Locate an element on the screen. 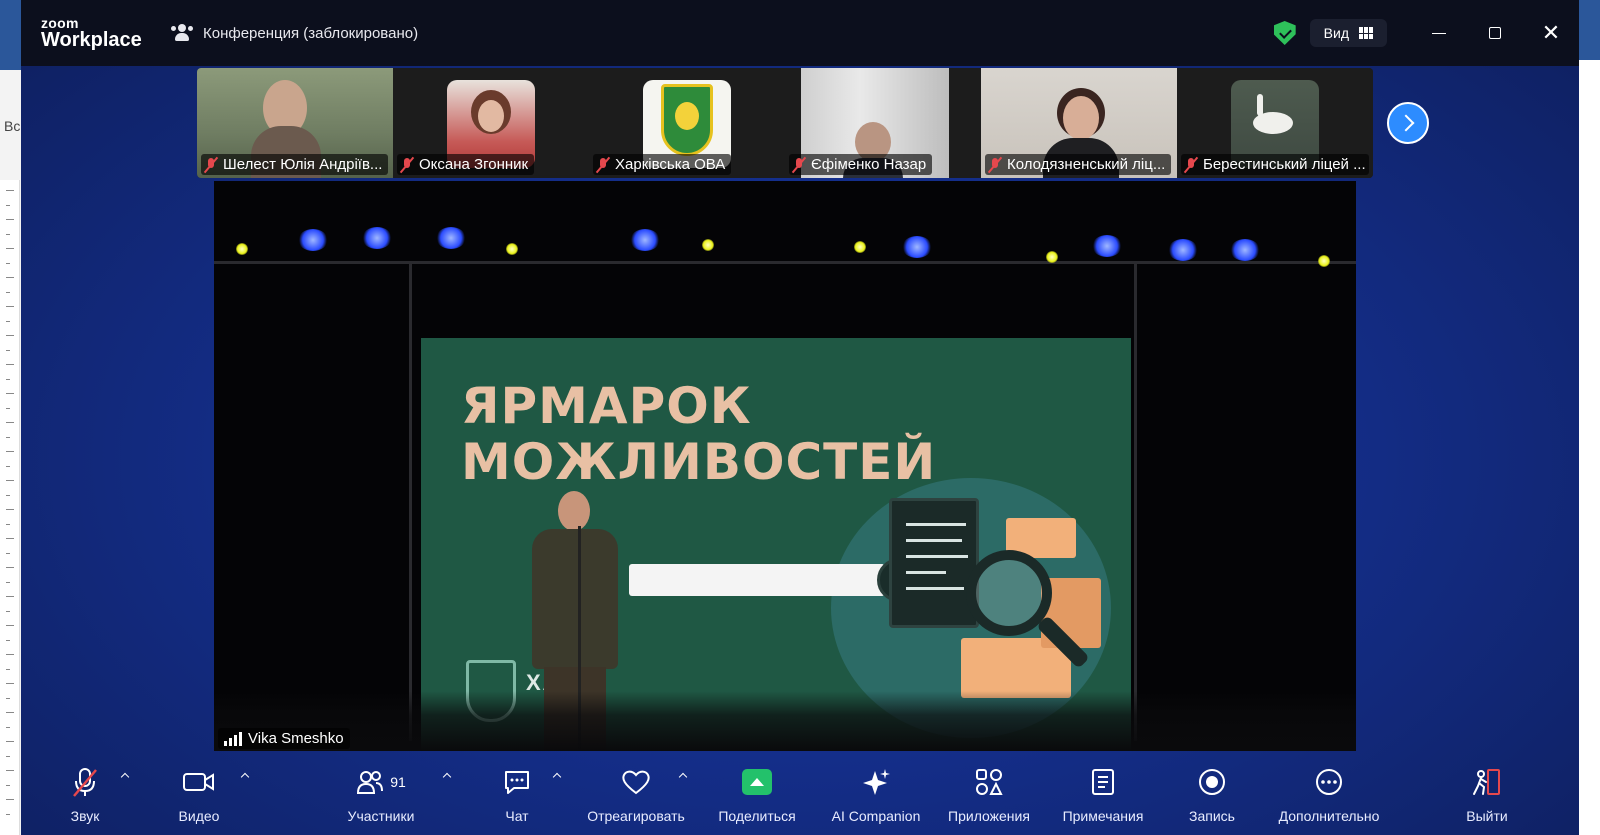 This screenshot has height=835, width=1600. maximize-button is located at coordinates (1495, 33).